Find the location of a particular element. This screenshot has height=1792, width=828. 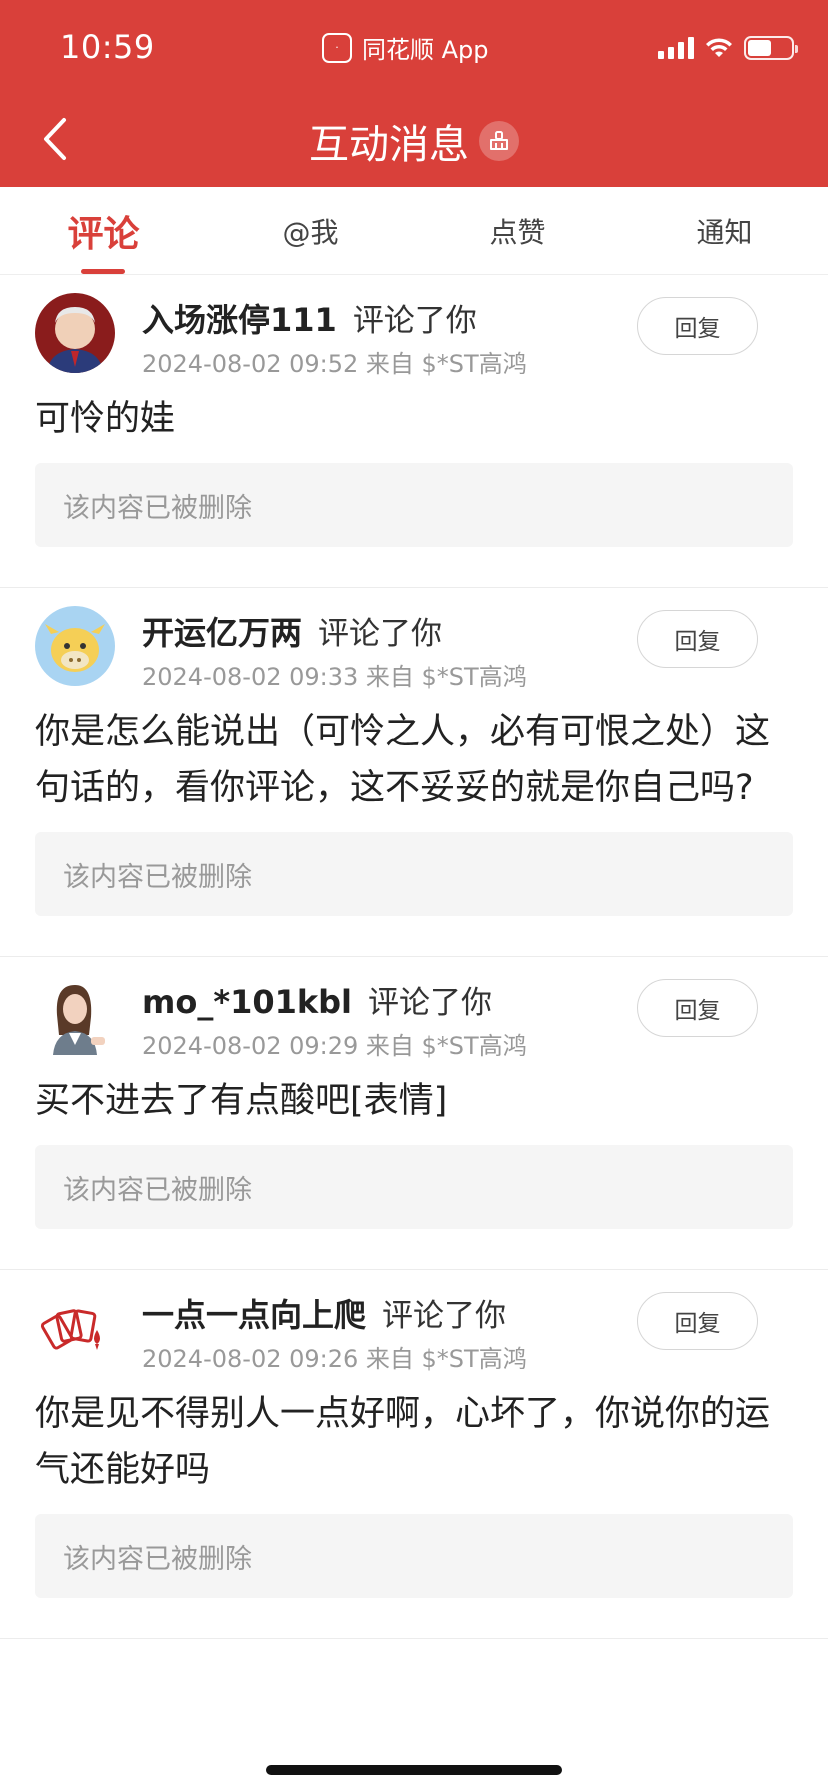

active-tab-indicator is located at coordinates (103, 271).